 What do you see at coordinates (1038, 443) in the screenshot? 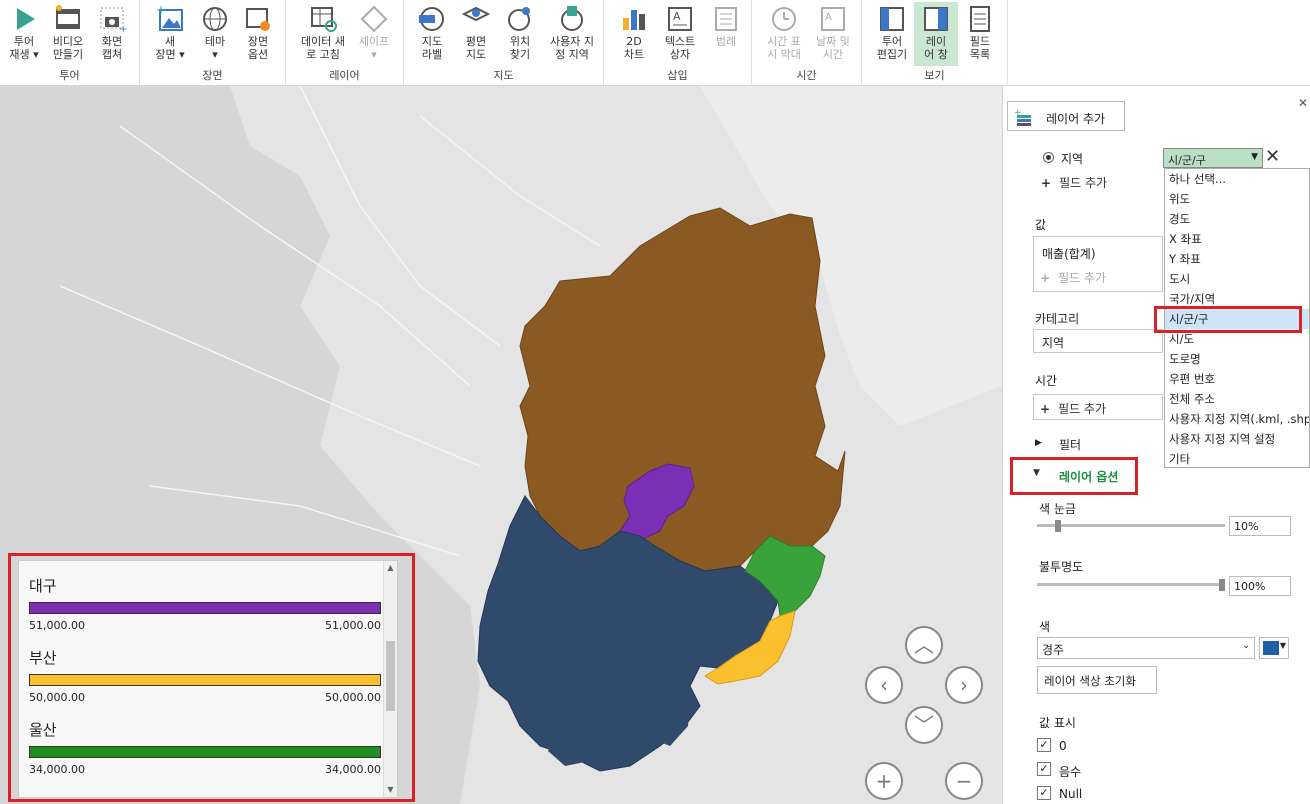
I see `chevron-right-icon: ▶` at bounding box center [1038, 443].